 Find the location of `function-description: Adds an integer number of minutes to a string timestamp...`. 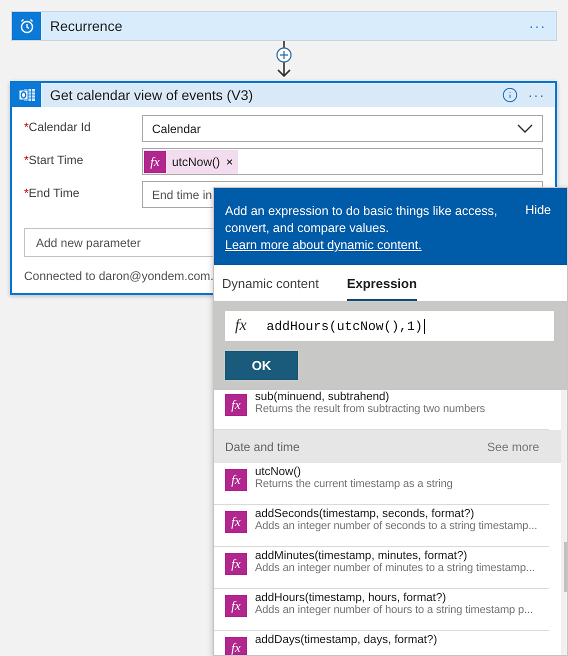

function-description: Adds an integer number of minutes to a string timestamp... is located at coordinates (395, 568).